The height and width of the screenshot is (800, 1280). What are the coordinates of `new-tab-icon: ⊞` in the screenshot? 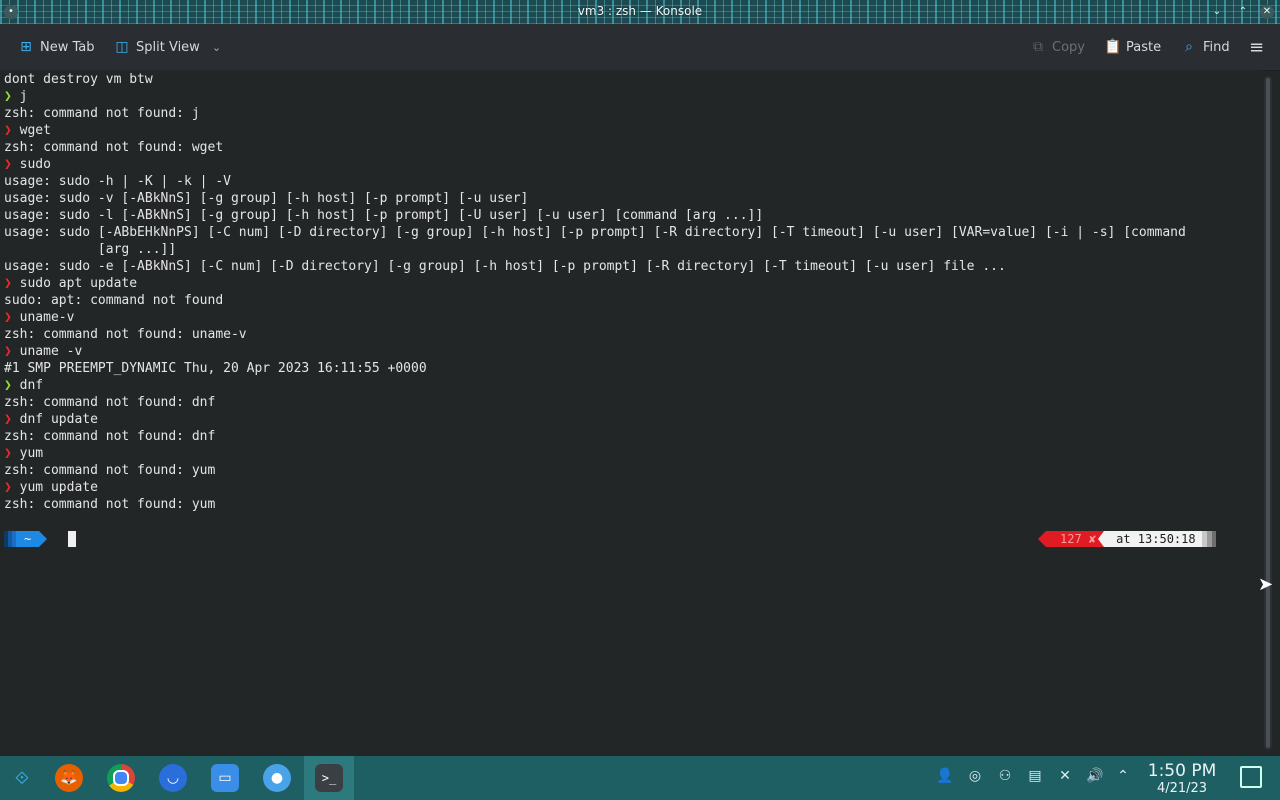 It's located at (26, 47).